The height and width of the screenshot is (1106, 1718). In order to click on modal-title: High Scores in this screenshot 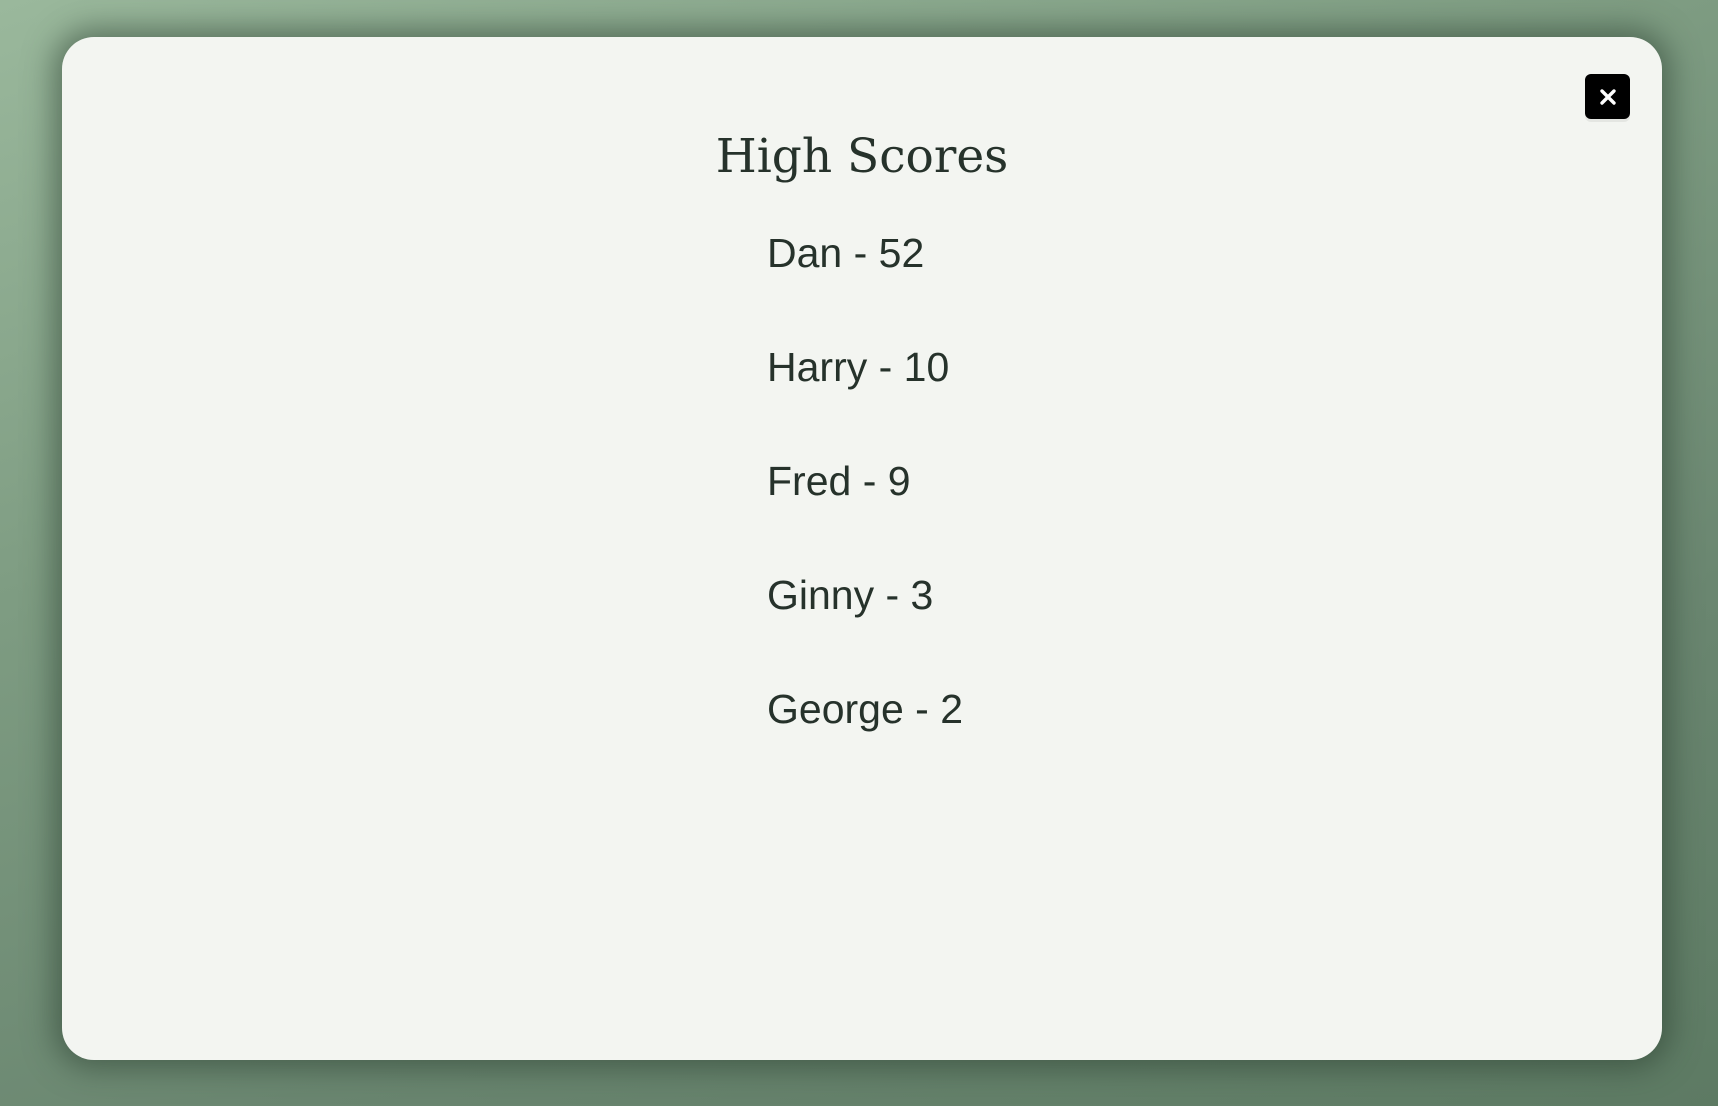, I will do `click(862, 156)`.